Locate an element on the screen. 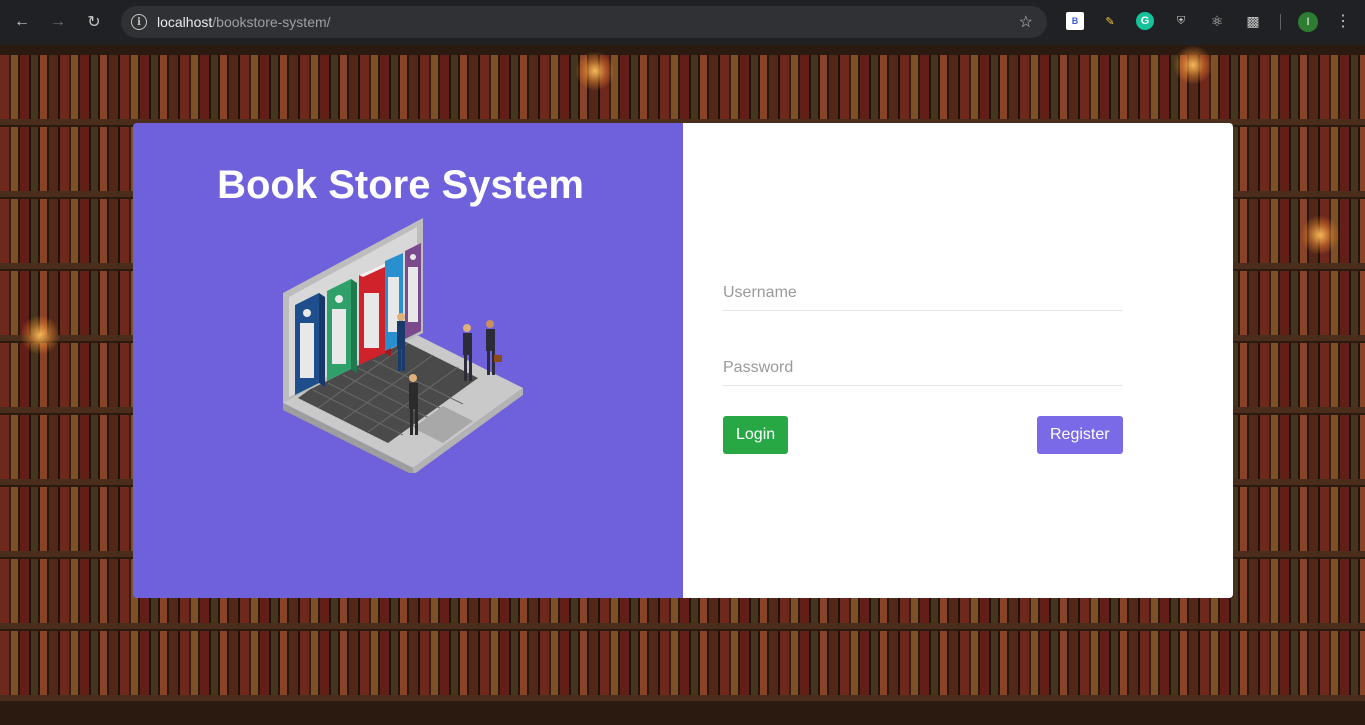  profile-avatar: I is located at coordinates (1308, 22).